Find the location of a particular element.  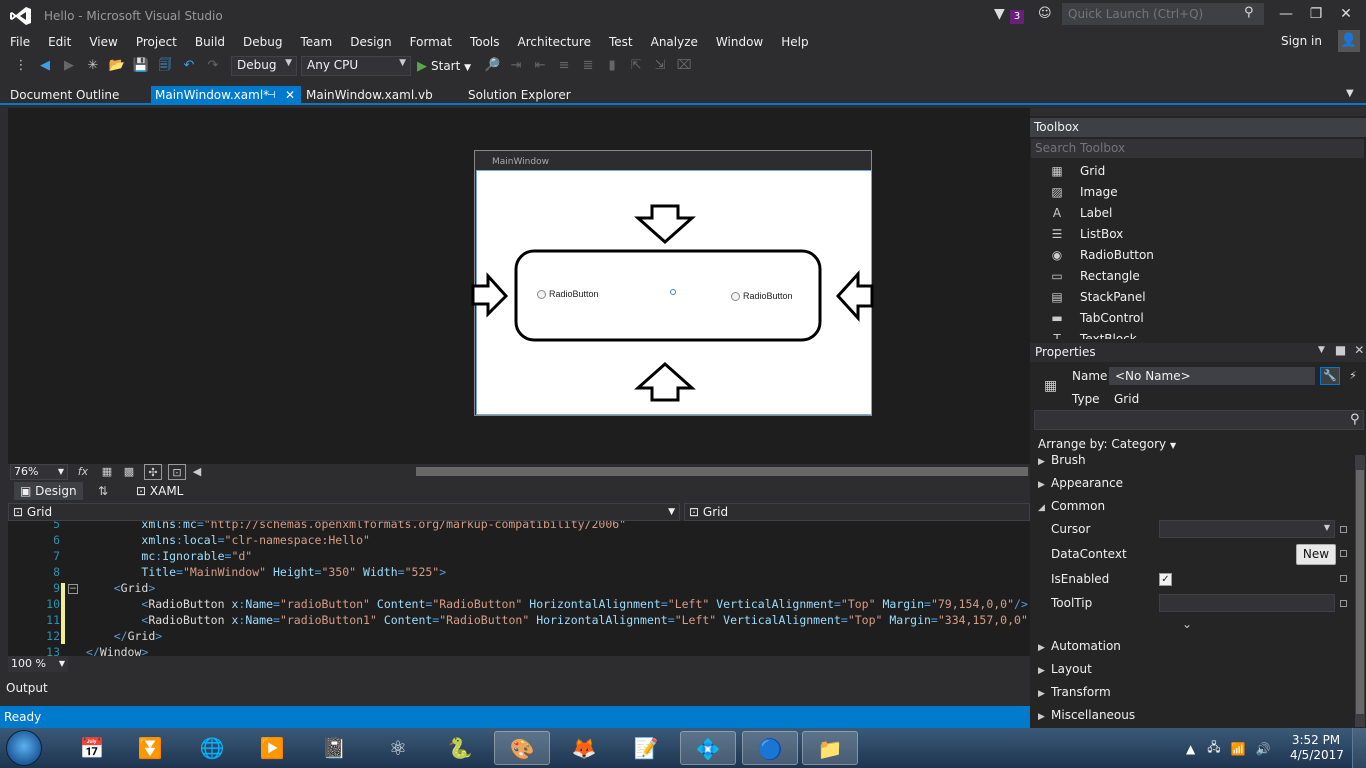

tab-document-outline: Document Outline is located at coordinates (64, 95).